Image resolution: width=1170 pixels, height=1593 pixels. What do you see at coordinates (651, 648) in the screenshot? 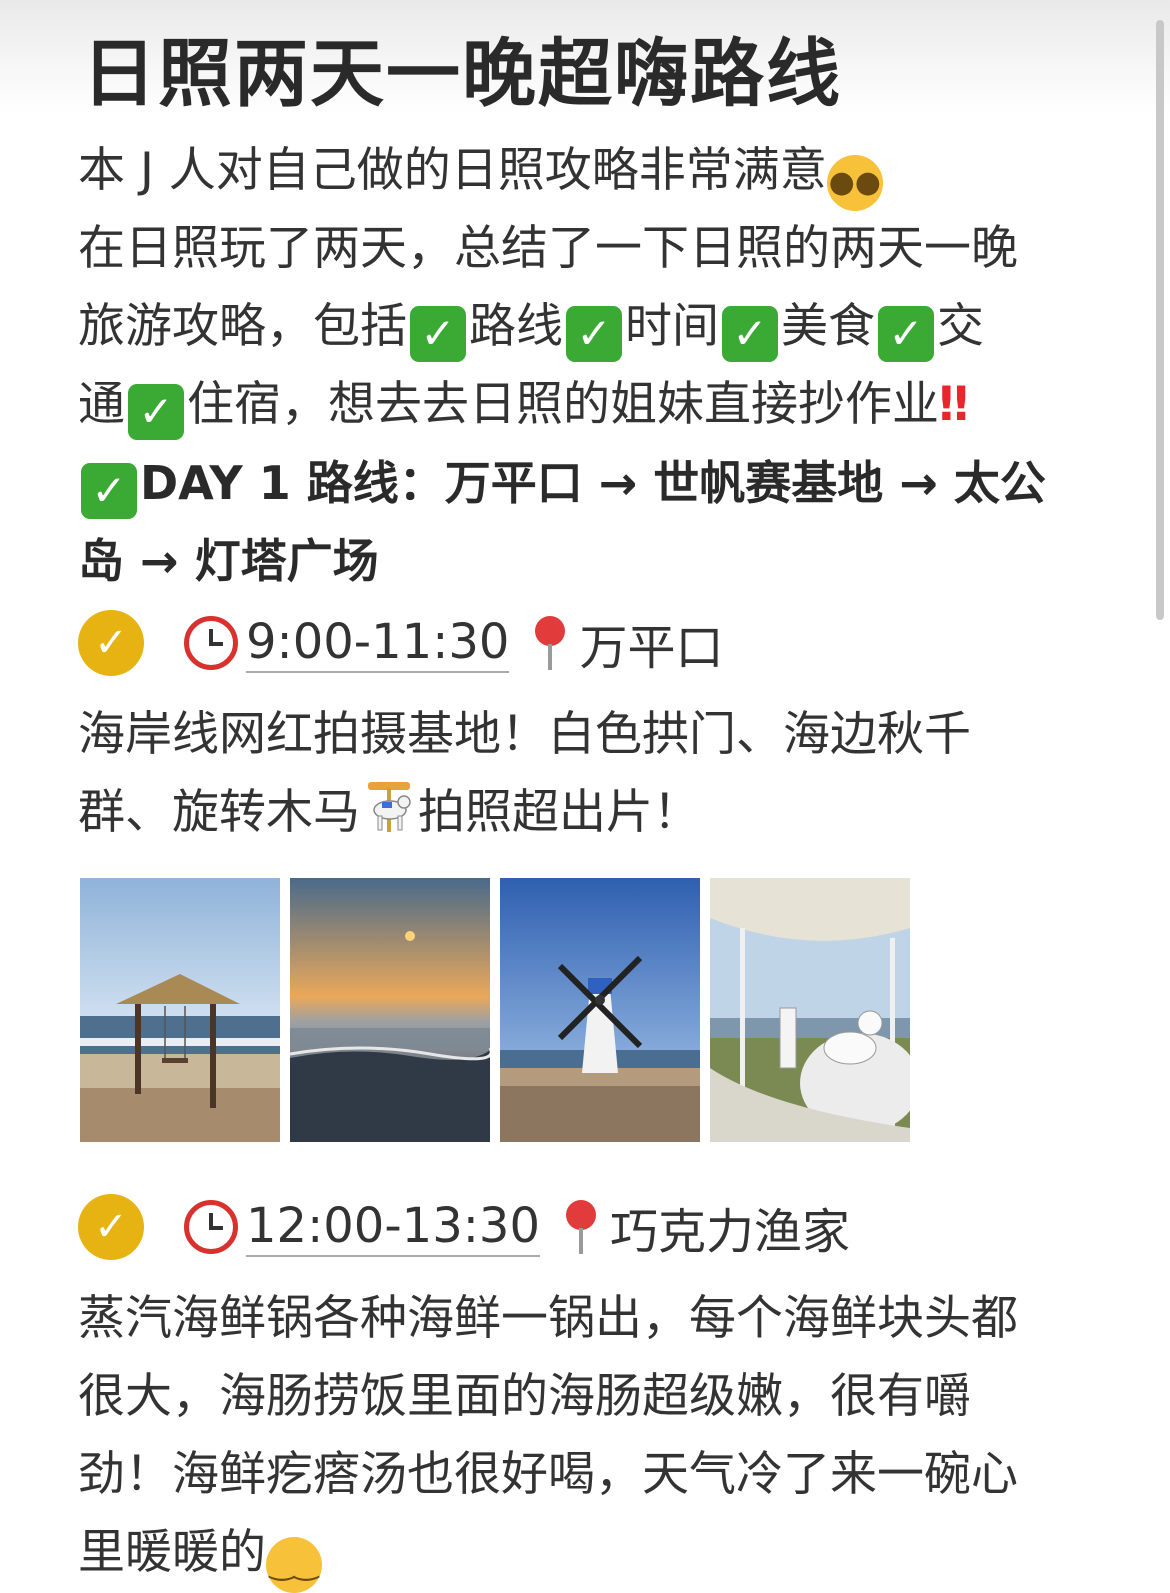
I see `stop1-place: 万平口` at bounding box center [651, 648].